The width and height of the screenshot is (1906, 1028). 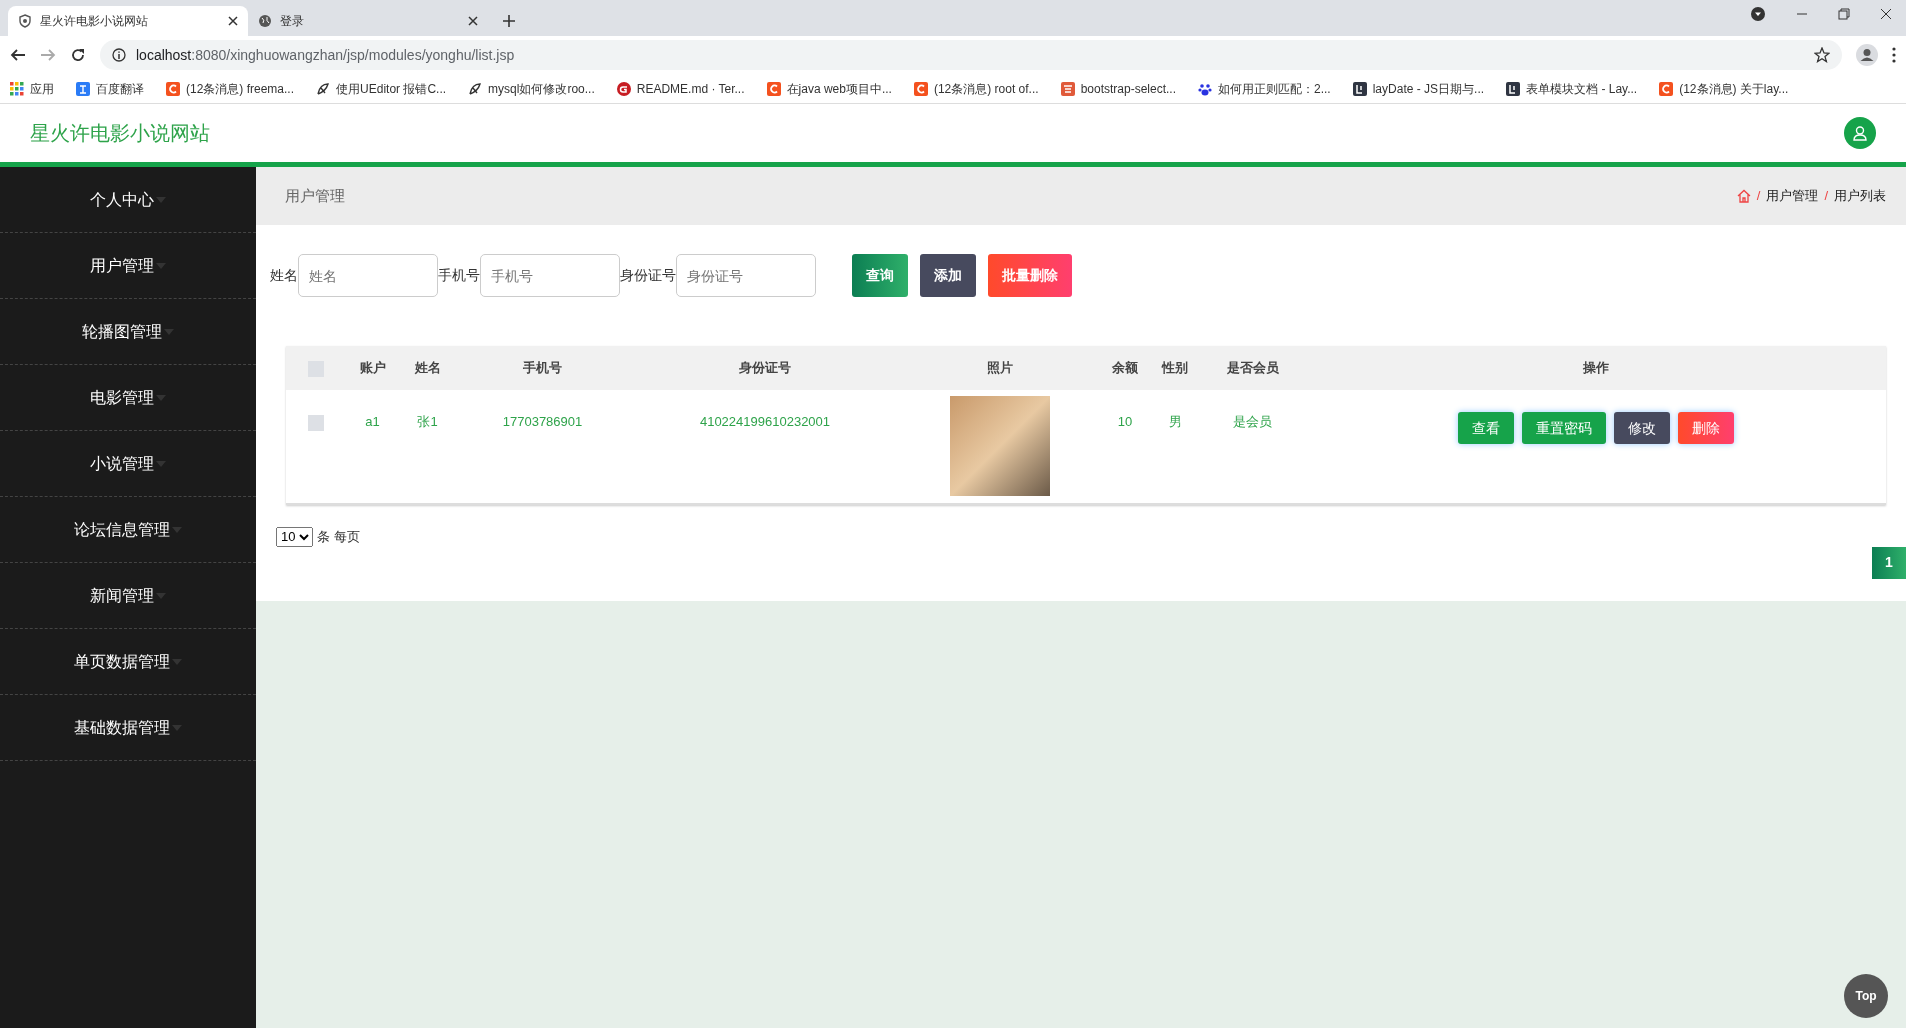 I want to click on globe-icon, so click(x=265, y=21).